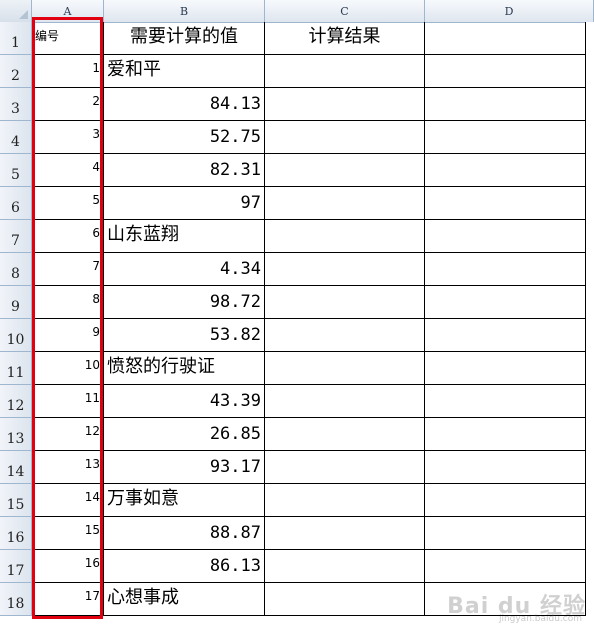 The height and width of the screenshot is (626, 594). I want to click on cell-b2: 爱和平, so click(184, 71).